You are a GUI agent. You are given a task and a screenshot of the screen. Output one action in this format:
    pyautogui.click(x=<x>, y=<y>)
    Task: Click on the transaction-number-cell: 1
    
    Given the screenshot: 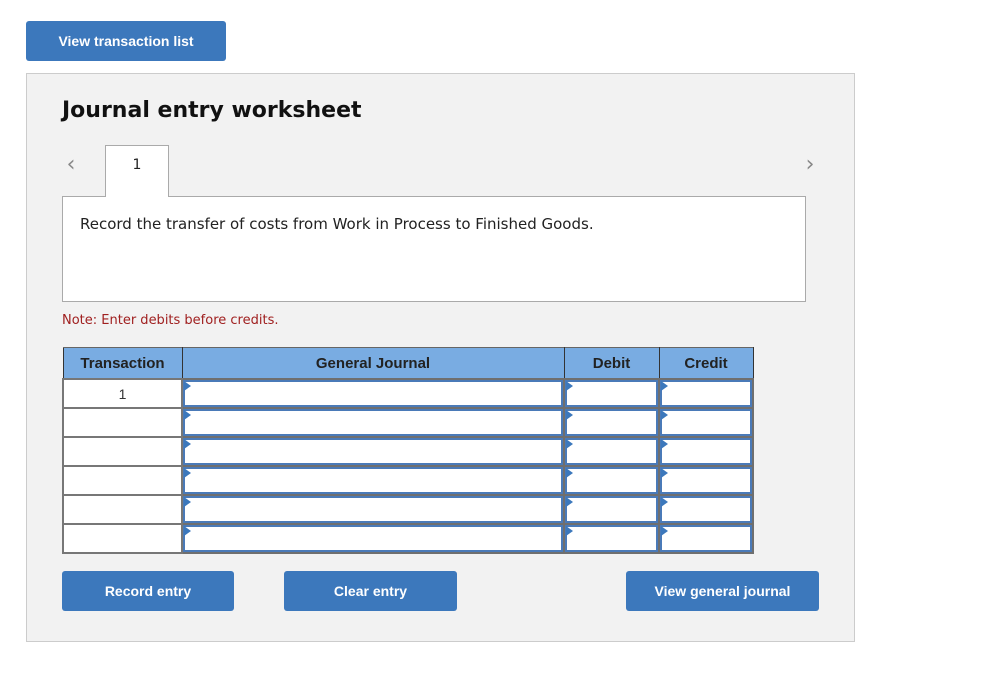 What is the action you would take?
    pyautogui.click(x=122, y=393)
    